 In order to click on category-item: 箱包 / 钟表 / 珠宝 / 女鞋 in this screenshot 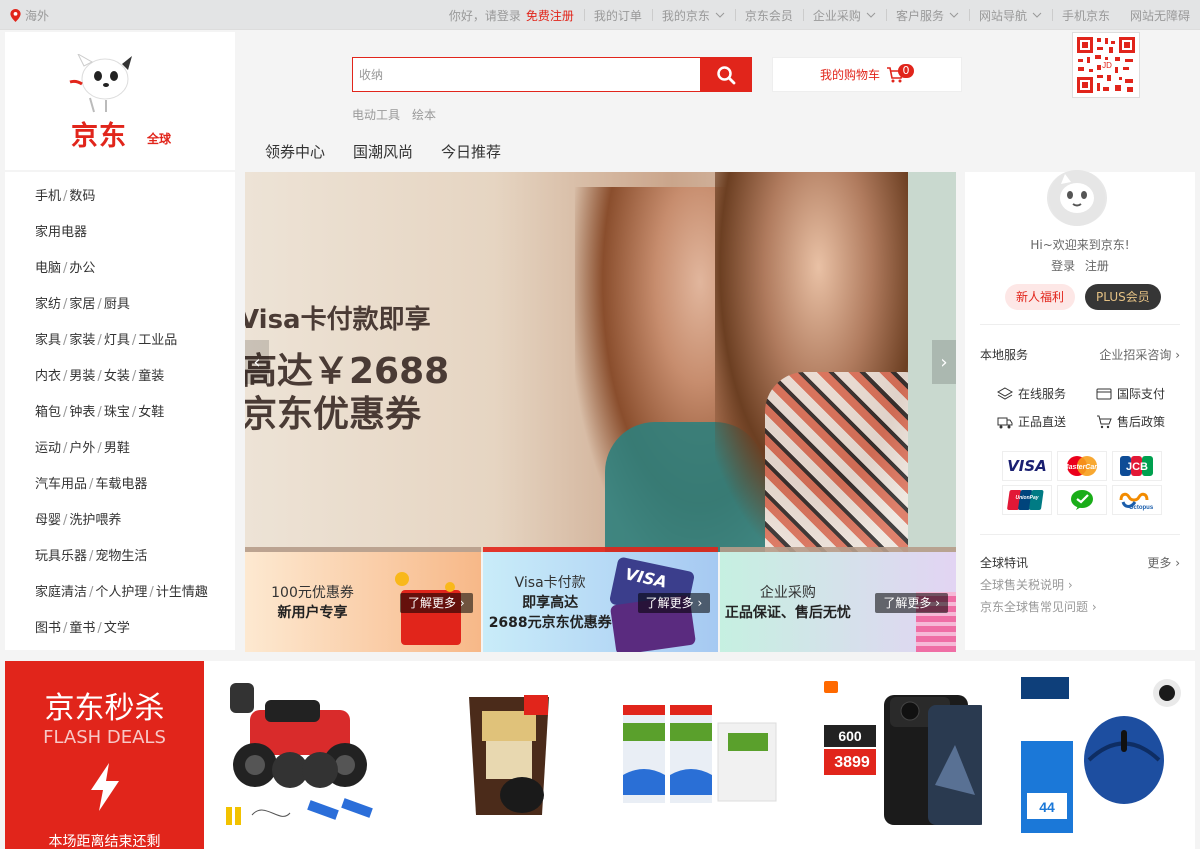, I will do `click(120, 419)`.